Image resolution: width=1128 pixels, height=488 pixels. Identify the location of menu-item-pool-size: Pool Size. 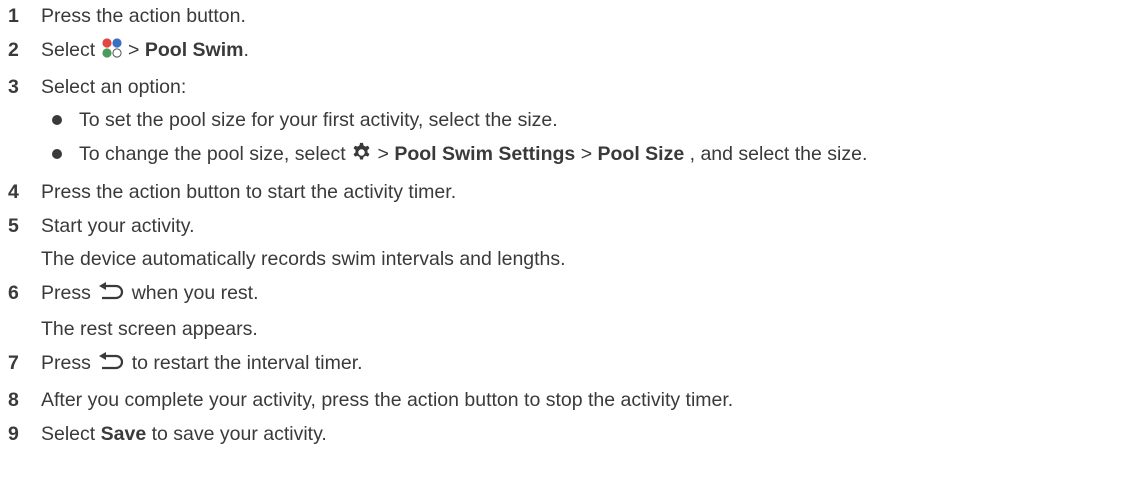
(641, 154).